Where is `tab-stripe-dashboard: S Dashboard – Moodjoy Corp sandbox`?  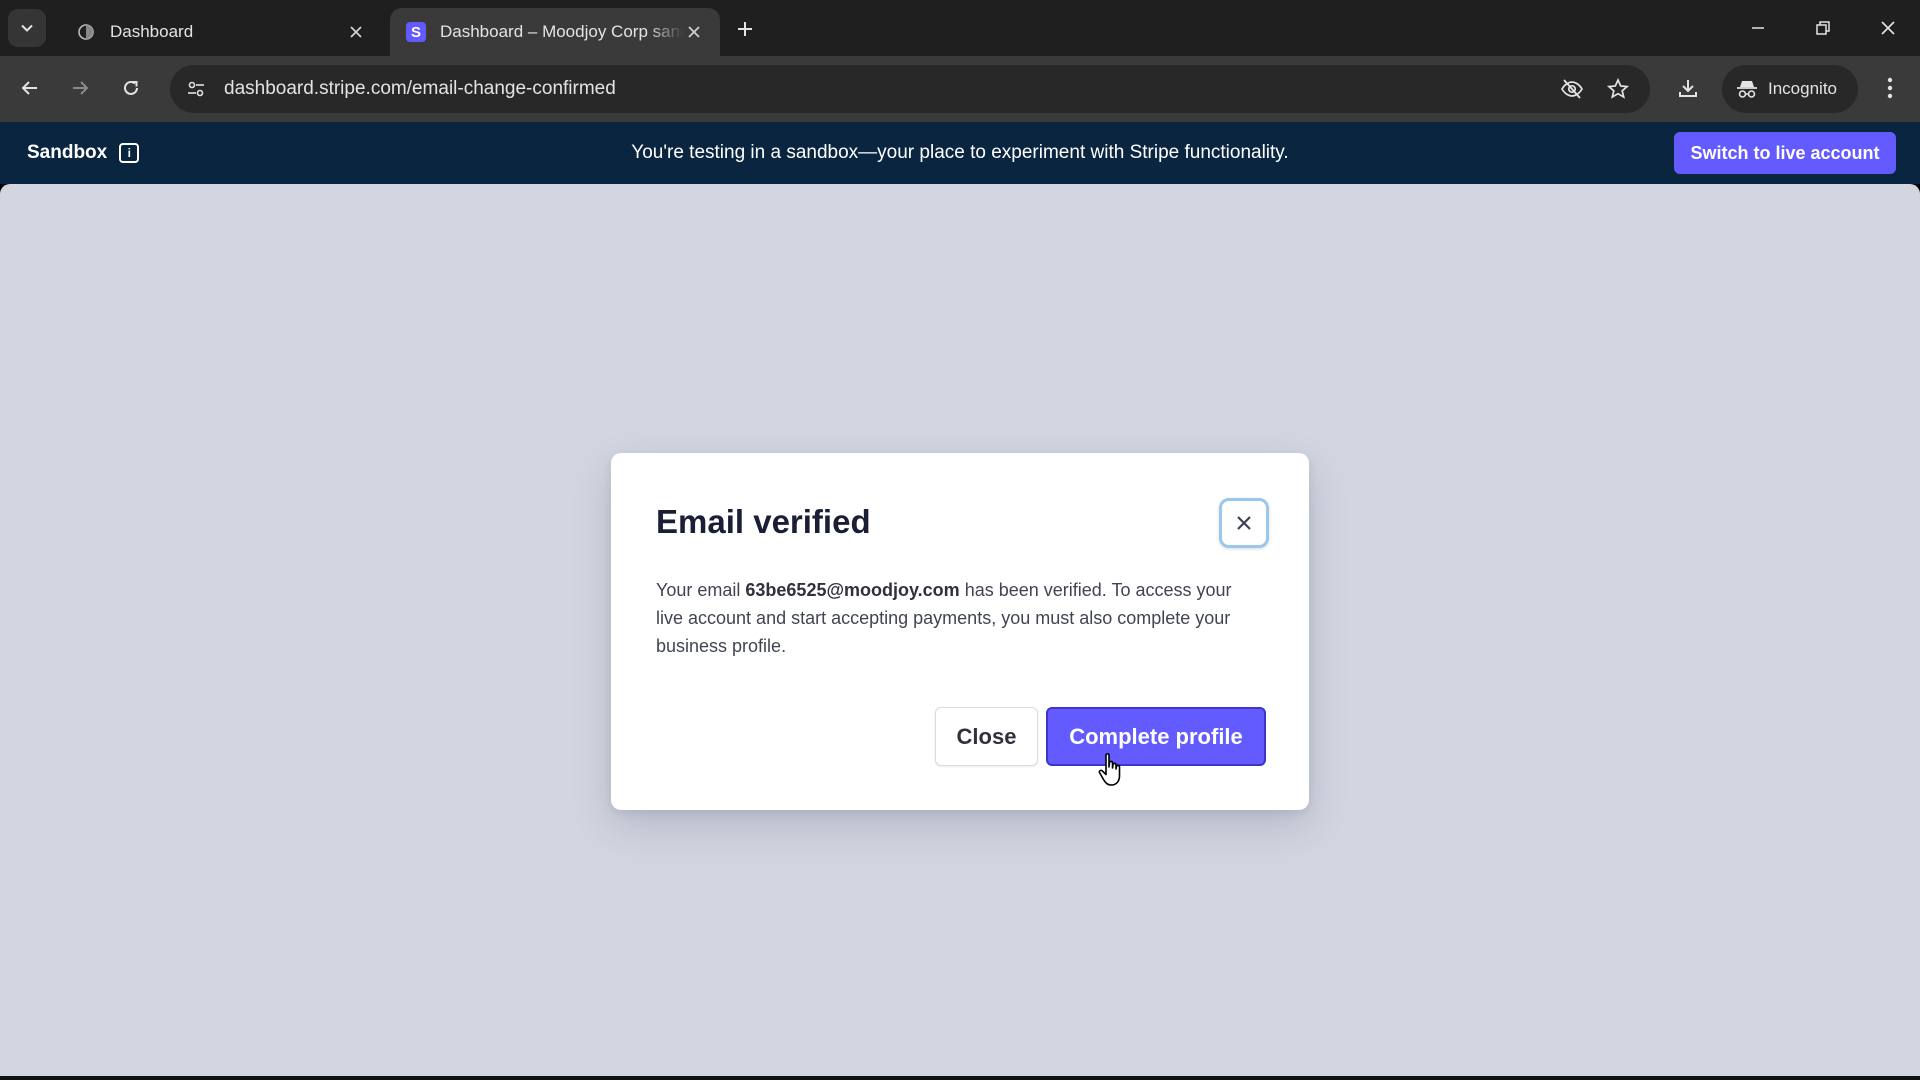
tab-stripe-dashboard: S Dashboard – Moodjoy Corp sandbox is located at coordinates (555, 32).